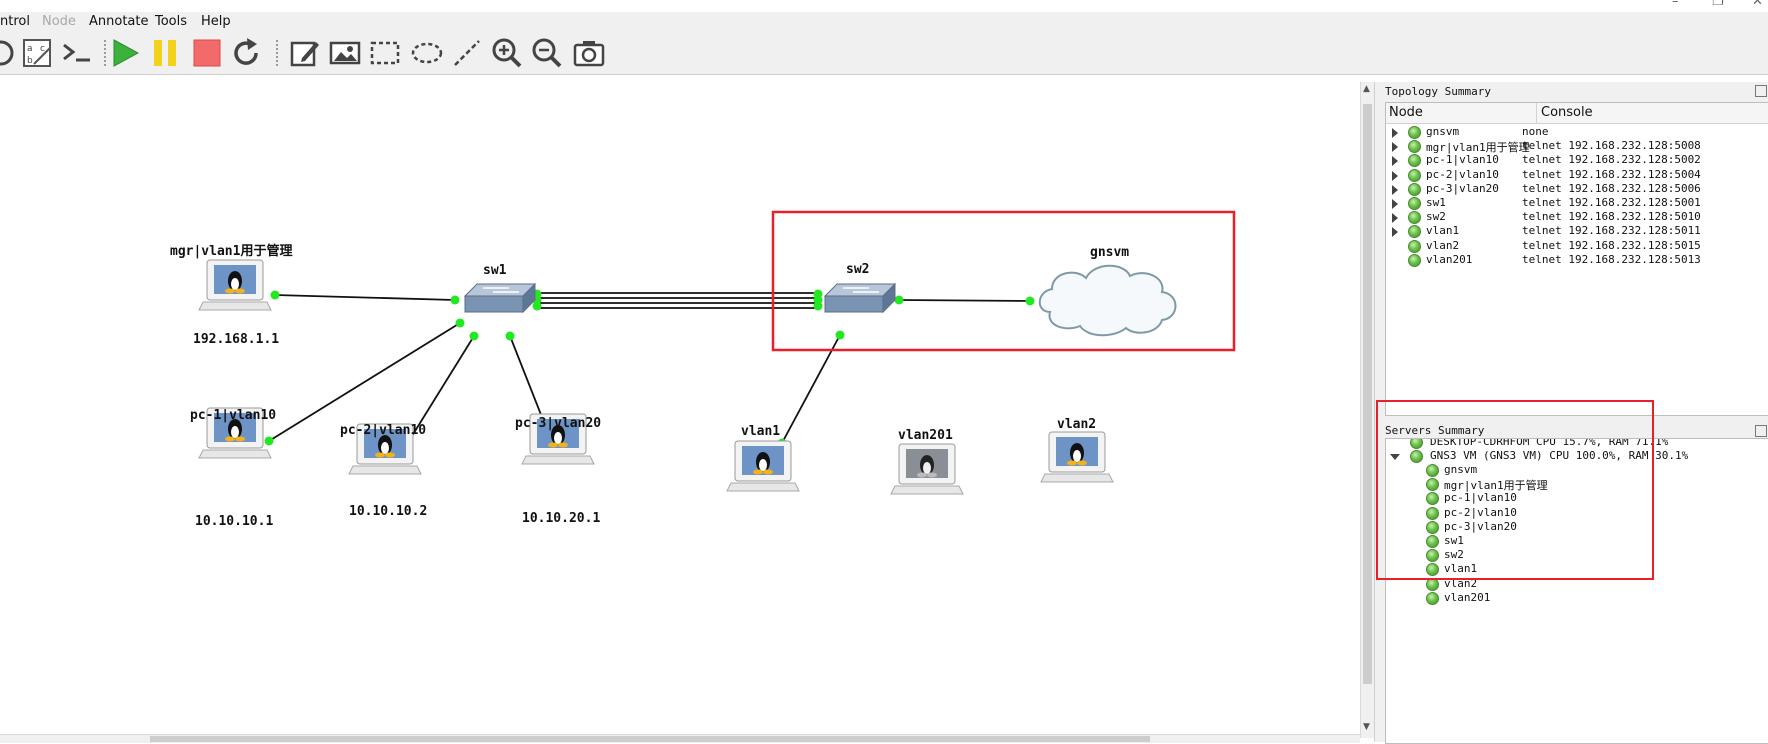 This screenshot has width=1768, height=744. Describe the element at coordinates (305, 53) in the screenshot. I see `add-note-icon` at that location.